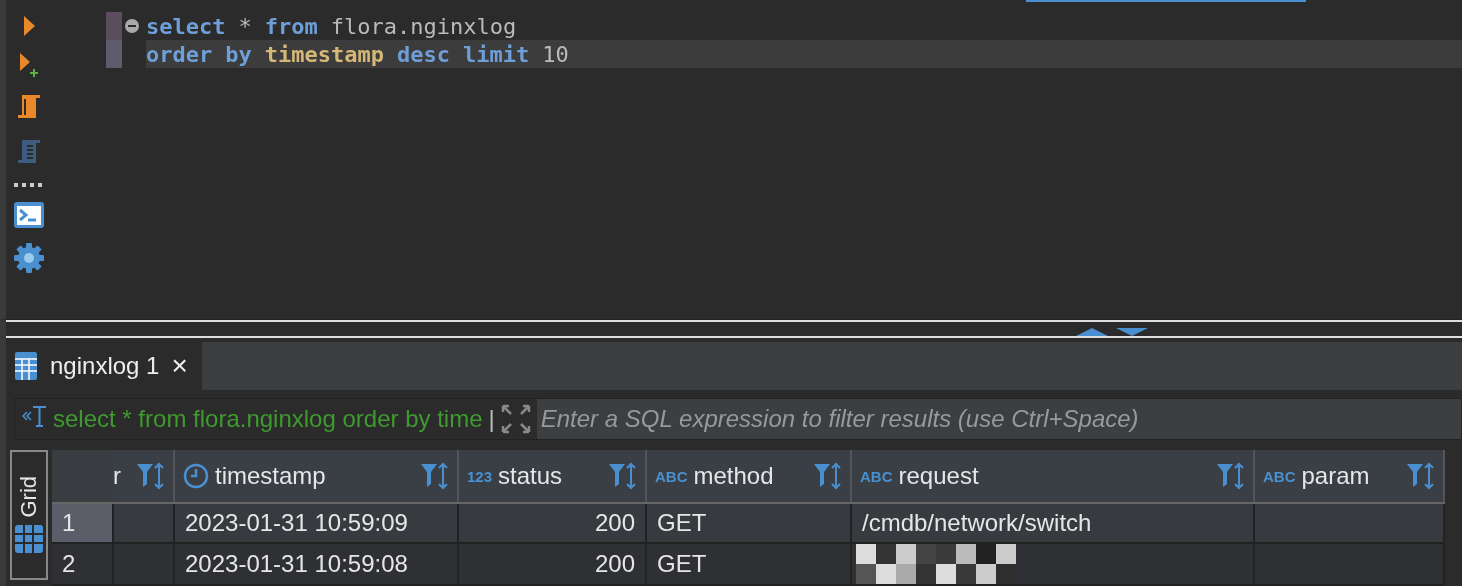 Image resolution: width=1462 pixels, height=586 pixels. I want to click on column-title: param, so click(1335, 476).